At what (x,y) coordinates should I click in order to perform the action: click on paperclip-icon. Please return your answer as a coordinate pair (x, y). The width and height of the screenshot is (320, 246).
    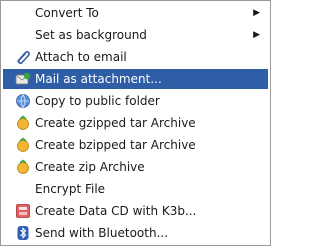
    Looking at the image, I should click on (23, 58).